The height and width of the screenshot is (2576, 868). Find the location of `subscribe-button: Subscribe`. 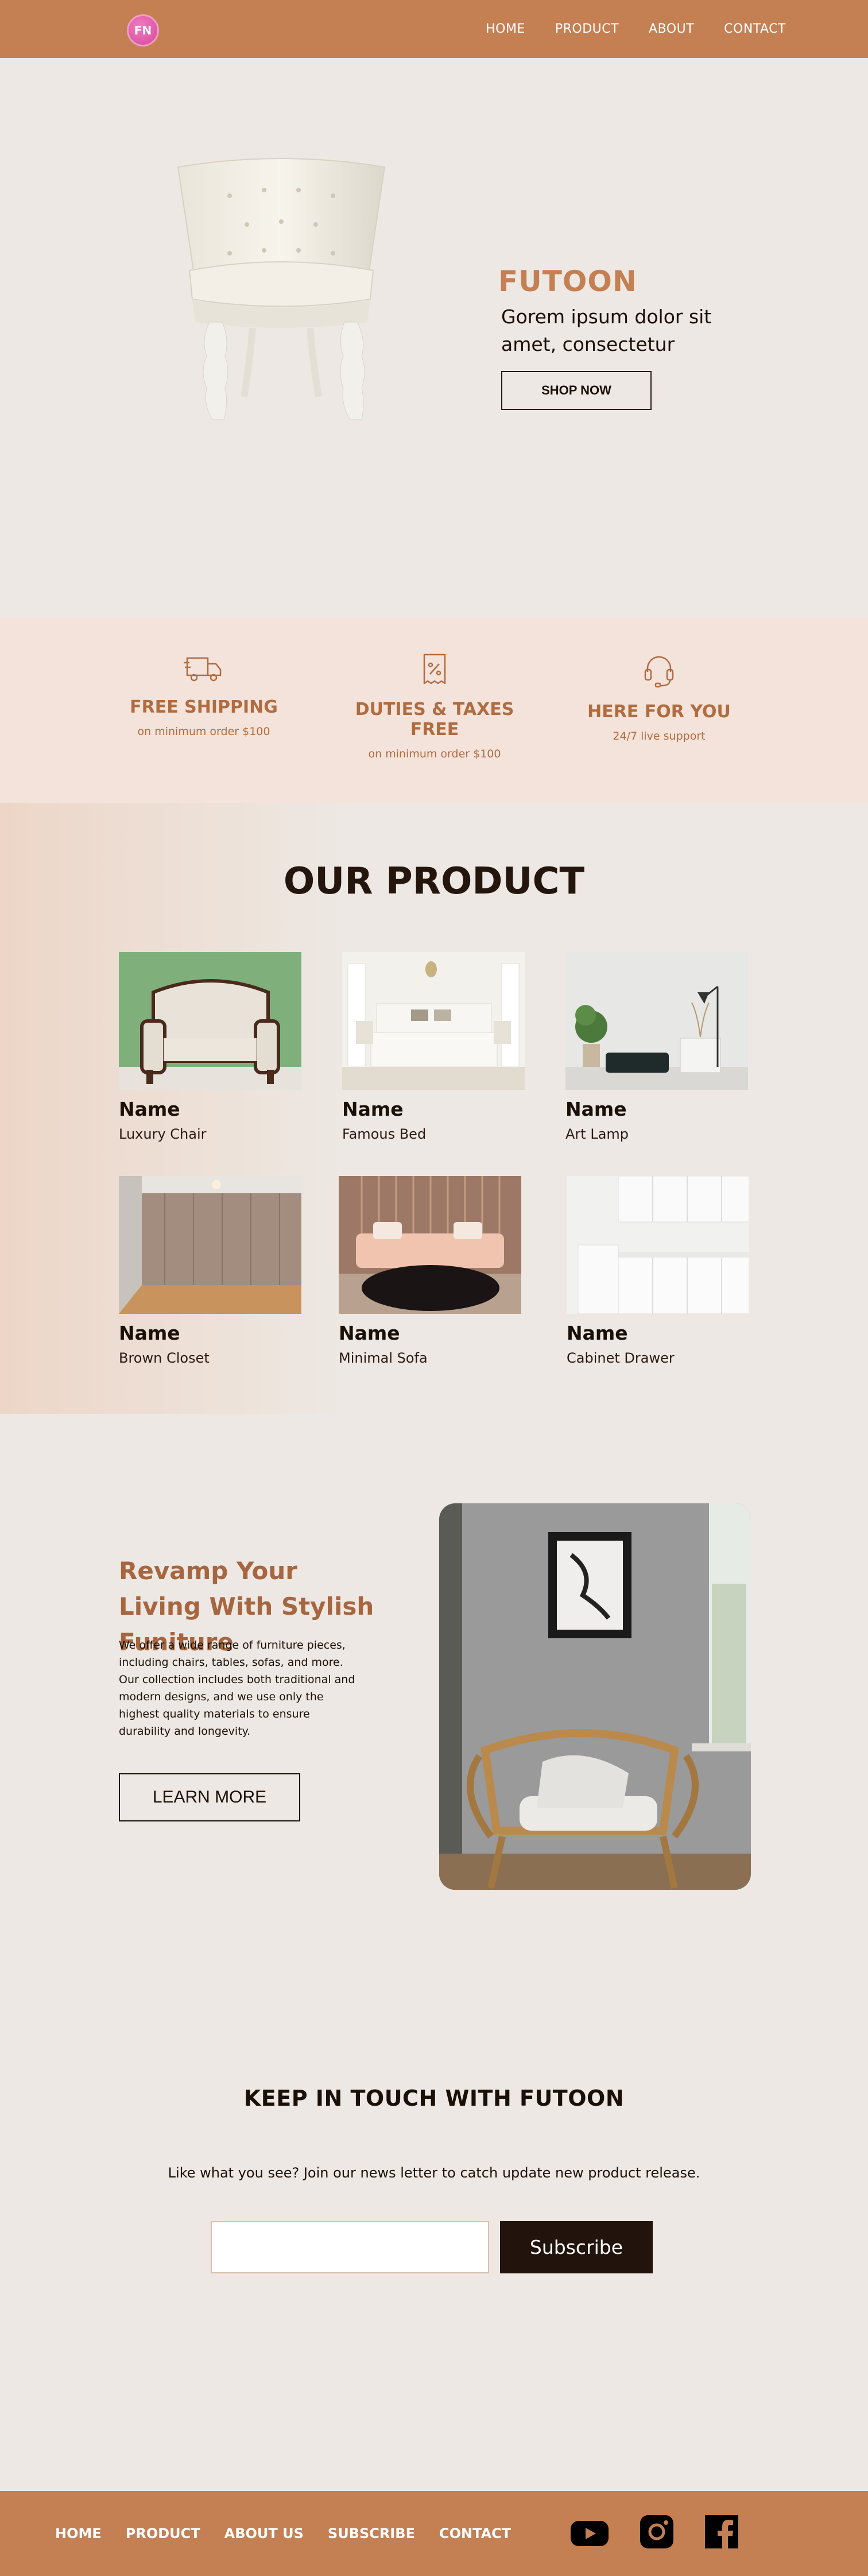

subscribe-button: Subscribe is located at coordinates (576, 2247).